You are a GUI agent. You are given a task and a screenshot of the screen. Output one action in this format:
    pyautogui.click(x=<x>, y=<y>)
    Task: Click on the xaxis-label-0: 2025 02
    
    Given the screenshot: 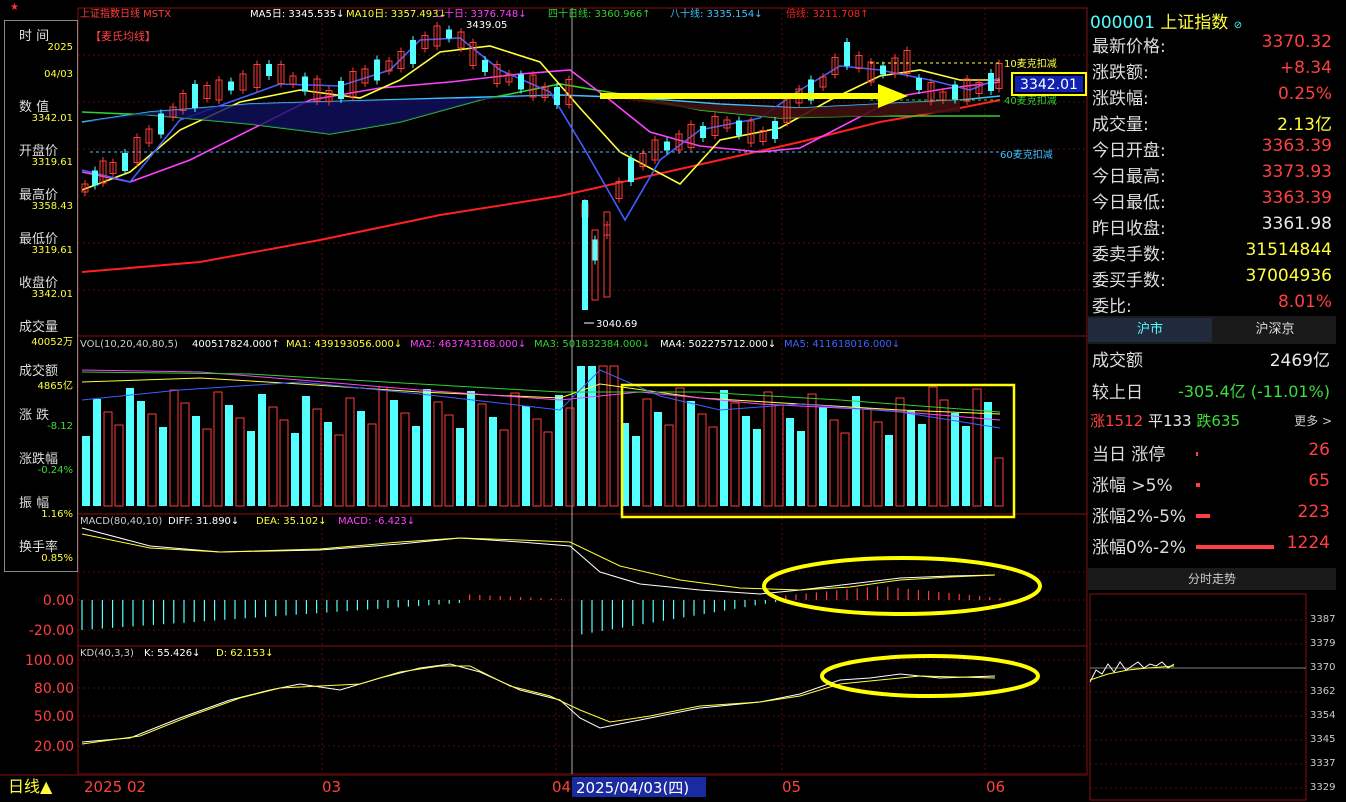 What is the action you would take?
    pyautogui.click(x=115, y=787)
    